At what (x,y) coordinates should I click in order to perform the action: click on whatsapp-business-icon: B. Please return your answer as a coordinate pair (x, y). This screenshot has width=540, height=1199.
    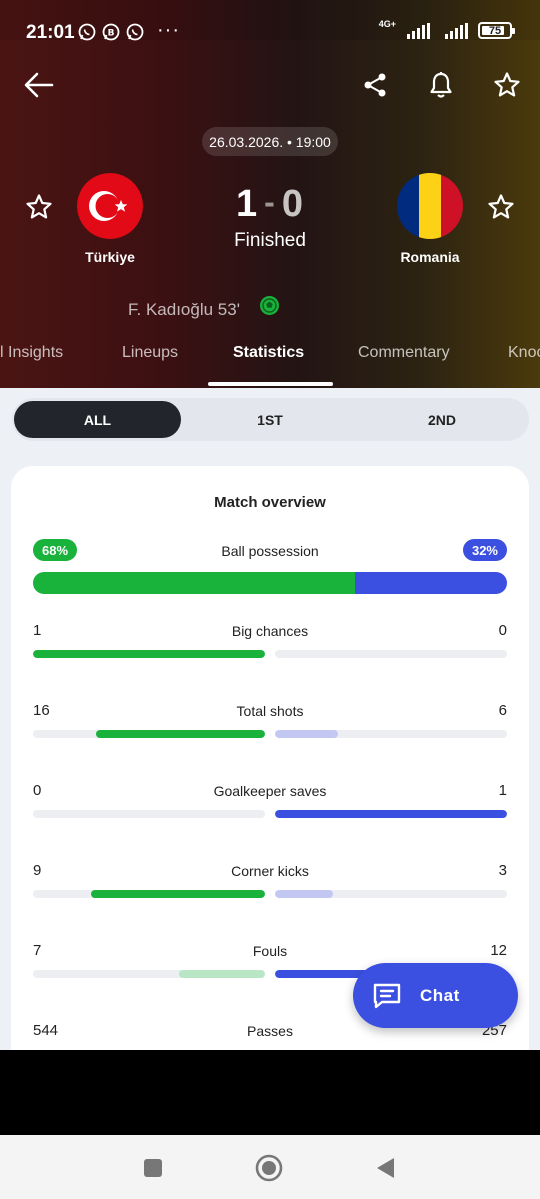
    Looking at the image, I should click on (111, 32).